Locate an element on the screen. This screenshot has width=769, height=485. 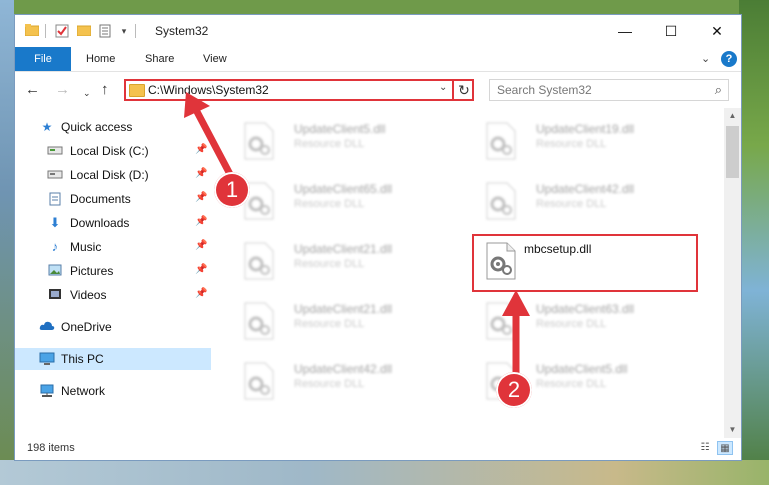
documents-icon is located at coordinates (55, 199).